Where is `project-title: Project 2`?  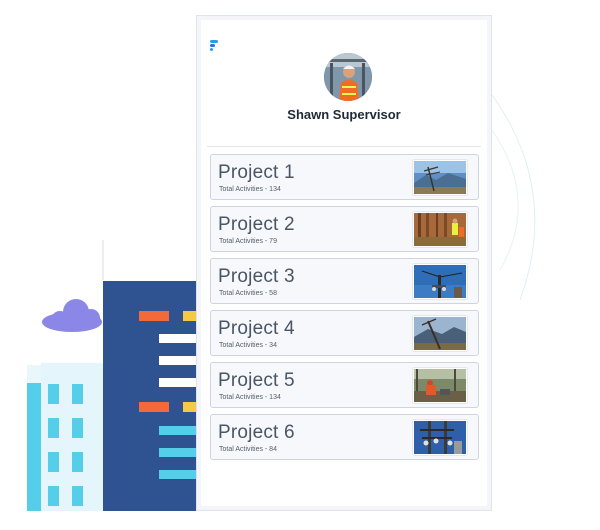 project-title: Project 2 is located at coordinates (256, 224).